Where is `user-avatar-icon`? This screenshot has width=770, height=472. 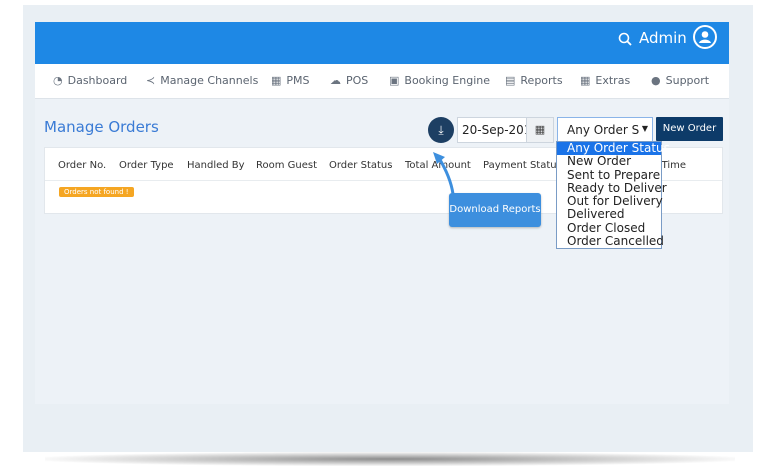
user-avatar-icon is located at coordinates (705, 37).